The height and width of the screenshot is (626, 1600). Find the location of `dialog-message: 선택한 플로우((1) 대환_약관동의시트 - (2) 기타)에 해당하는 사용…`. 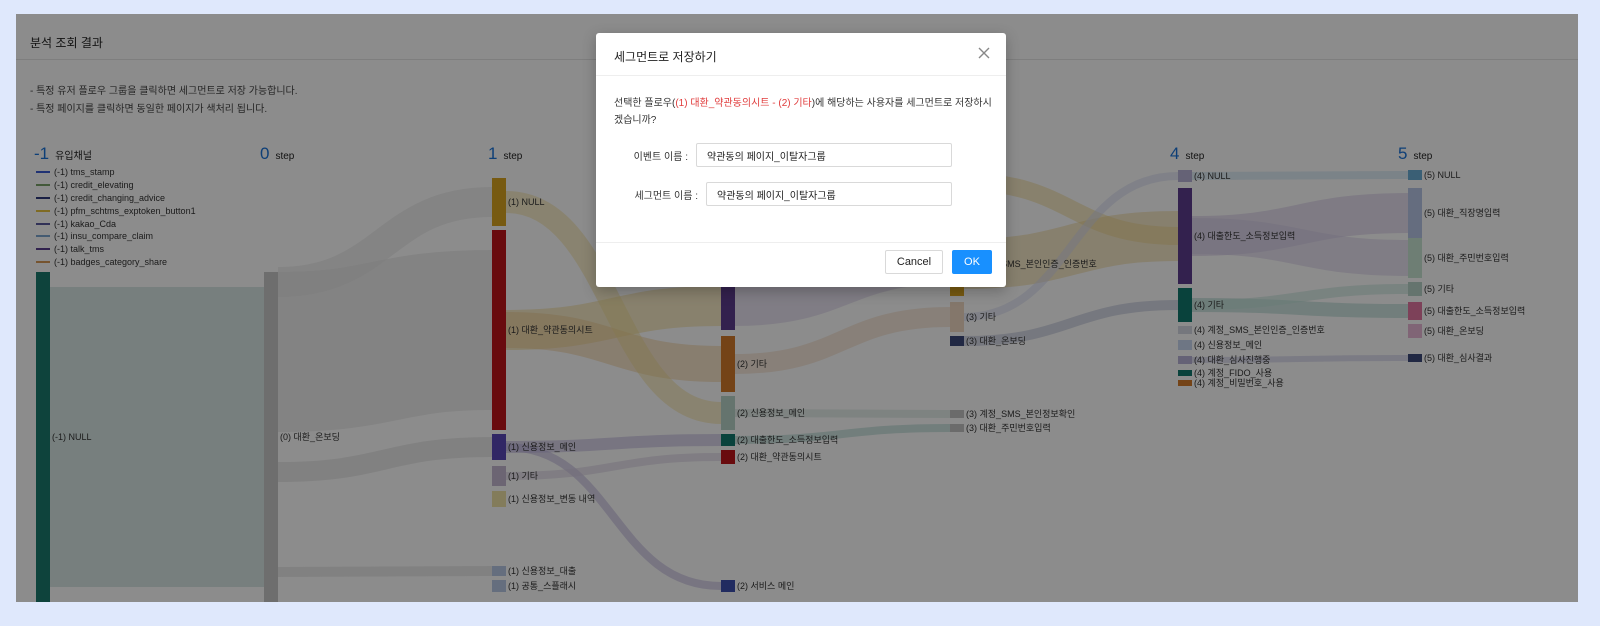

dialog-message: 선택한 플로우((1) 대환_약관동의시트 - (2) 기타)에 해당하는 사용… is located at coordinates (803, 112).